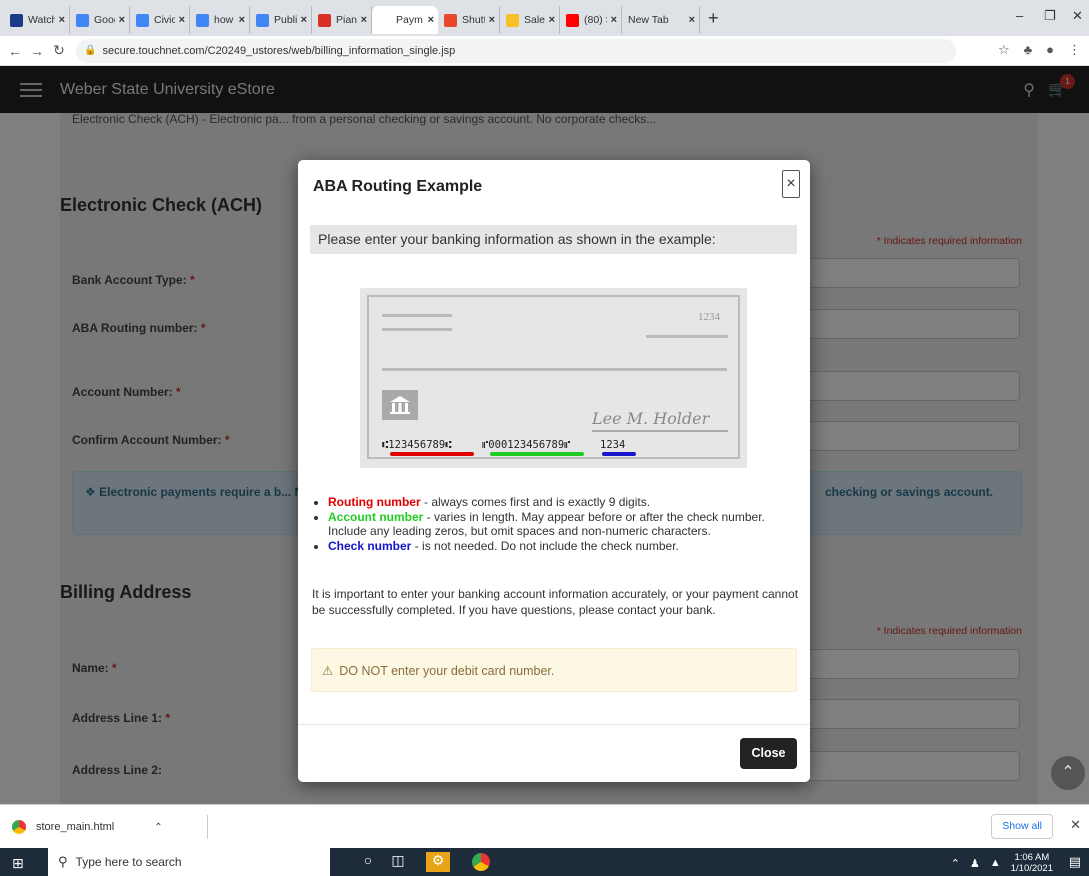 This screenshot has width=1089, height=876. What do you see at coordinates (648, 20) in the screenshot?
I see `browser-tab-label: New Tab` at bounding box center [648, 20].